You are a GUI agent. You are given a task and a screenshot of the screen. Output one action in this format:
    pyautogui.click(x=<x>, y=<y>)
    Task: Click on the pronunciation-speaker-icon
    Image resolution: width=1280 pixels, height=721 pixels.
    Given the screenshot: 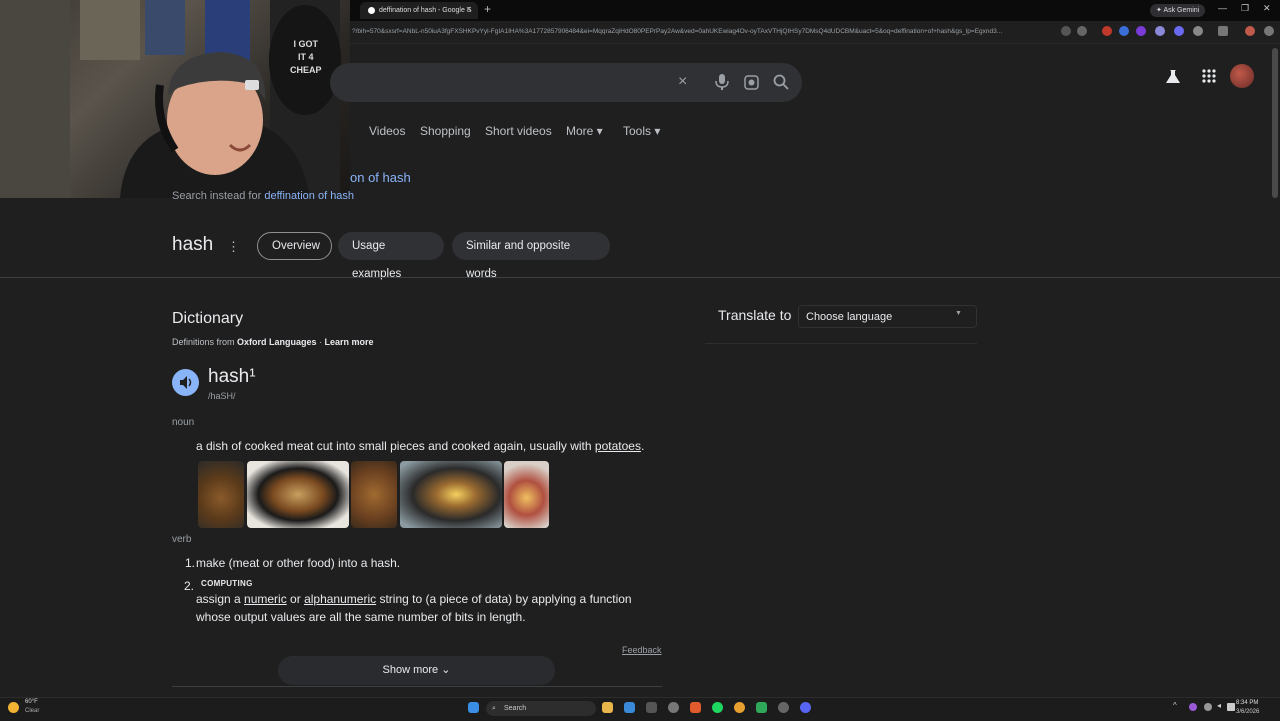 What is the action you would take?
    pyautogui.click(x=185, y=382)
    